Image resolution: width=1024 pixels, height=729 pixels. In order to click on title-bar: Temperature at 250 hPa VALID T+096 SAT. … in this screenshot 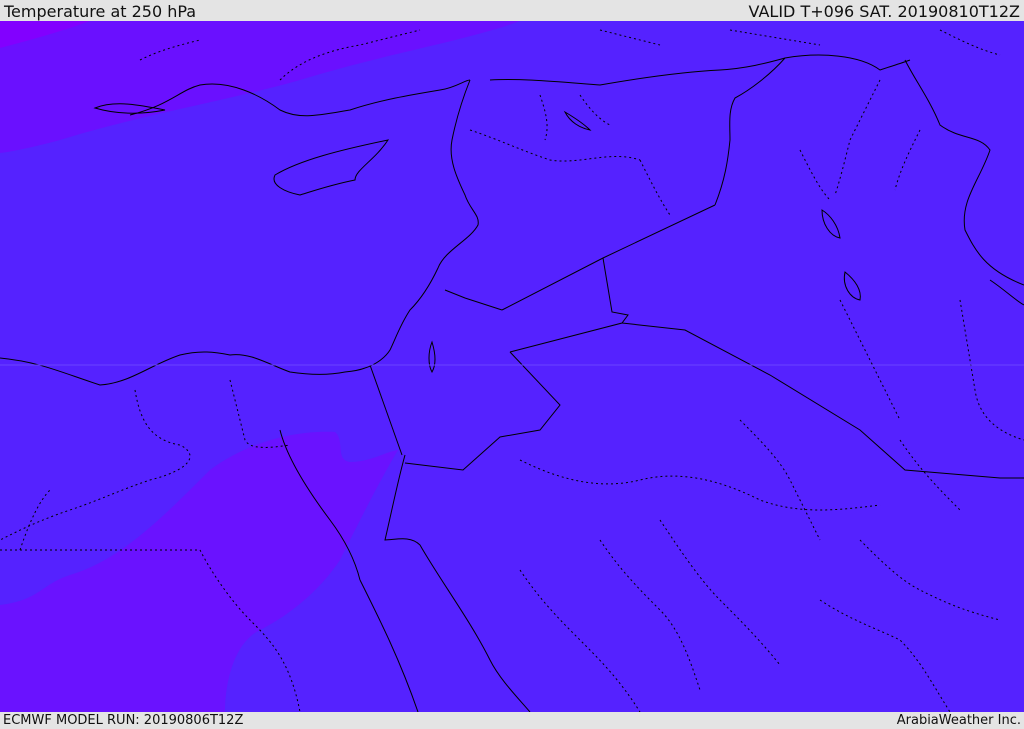, I will do `click(512, 10)`.